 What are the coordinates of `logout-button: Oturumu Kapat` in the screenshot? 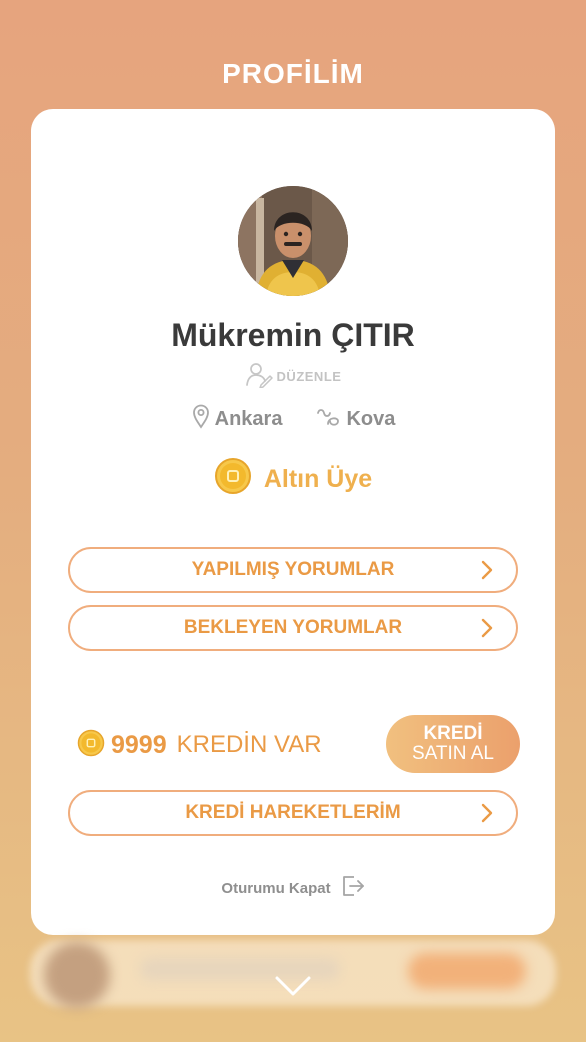 It's located at (293, 888).